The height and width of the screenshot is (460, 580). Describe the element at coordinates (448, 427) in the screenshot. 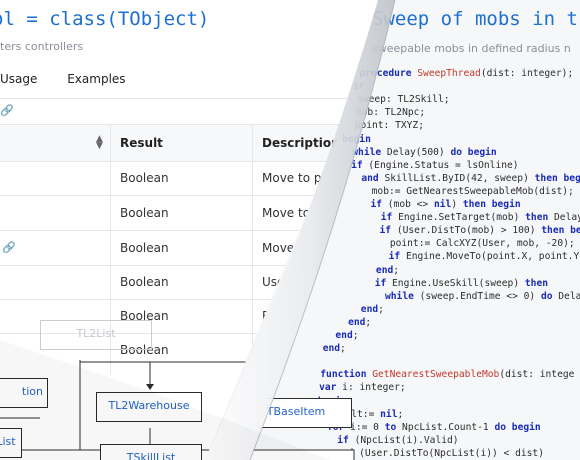

I see `code-text: NpcList.Count-1` at that location.